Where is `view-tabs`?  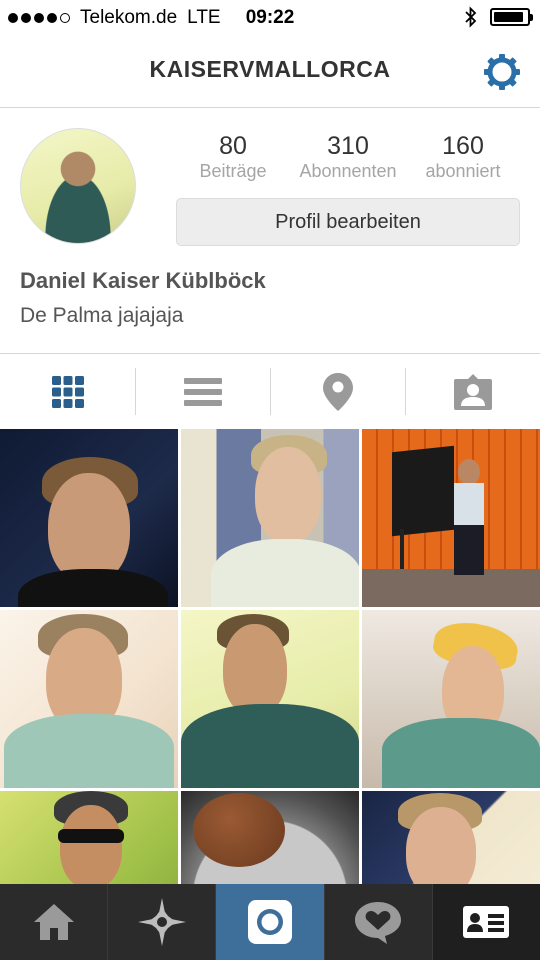 view-tabs is located at coordinates (270, 391).